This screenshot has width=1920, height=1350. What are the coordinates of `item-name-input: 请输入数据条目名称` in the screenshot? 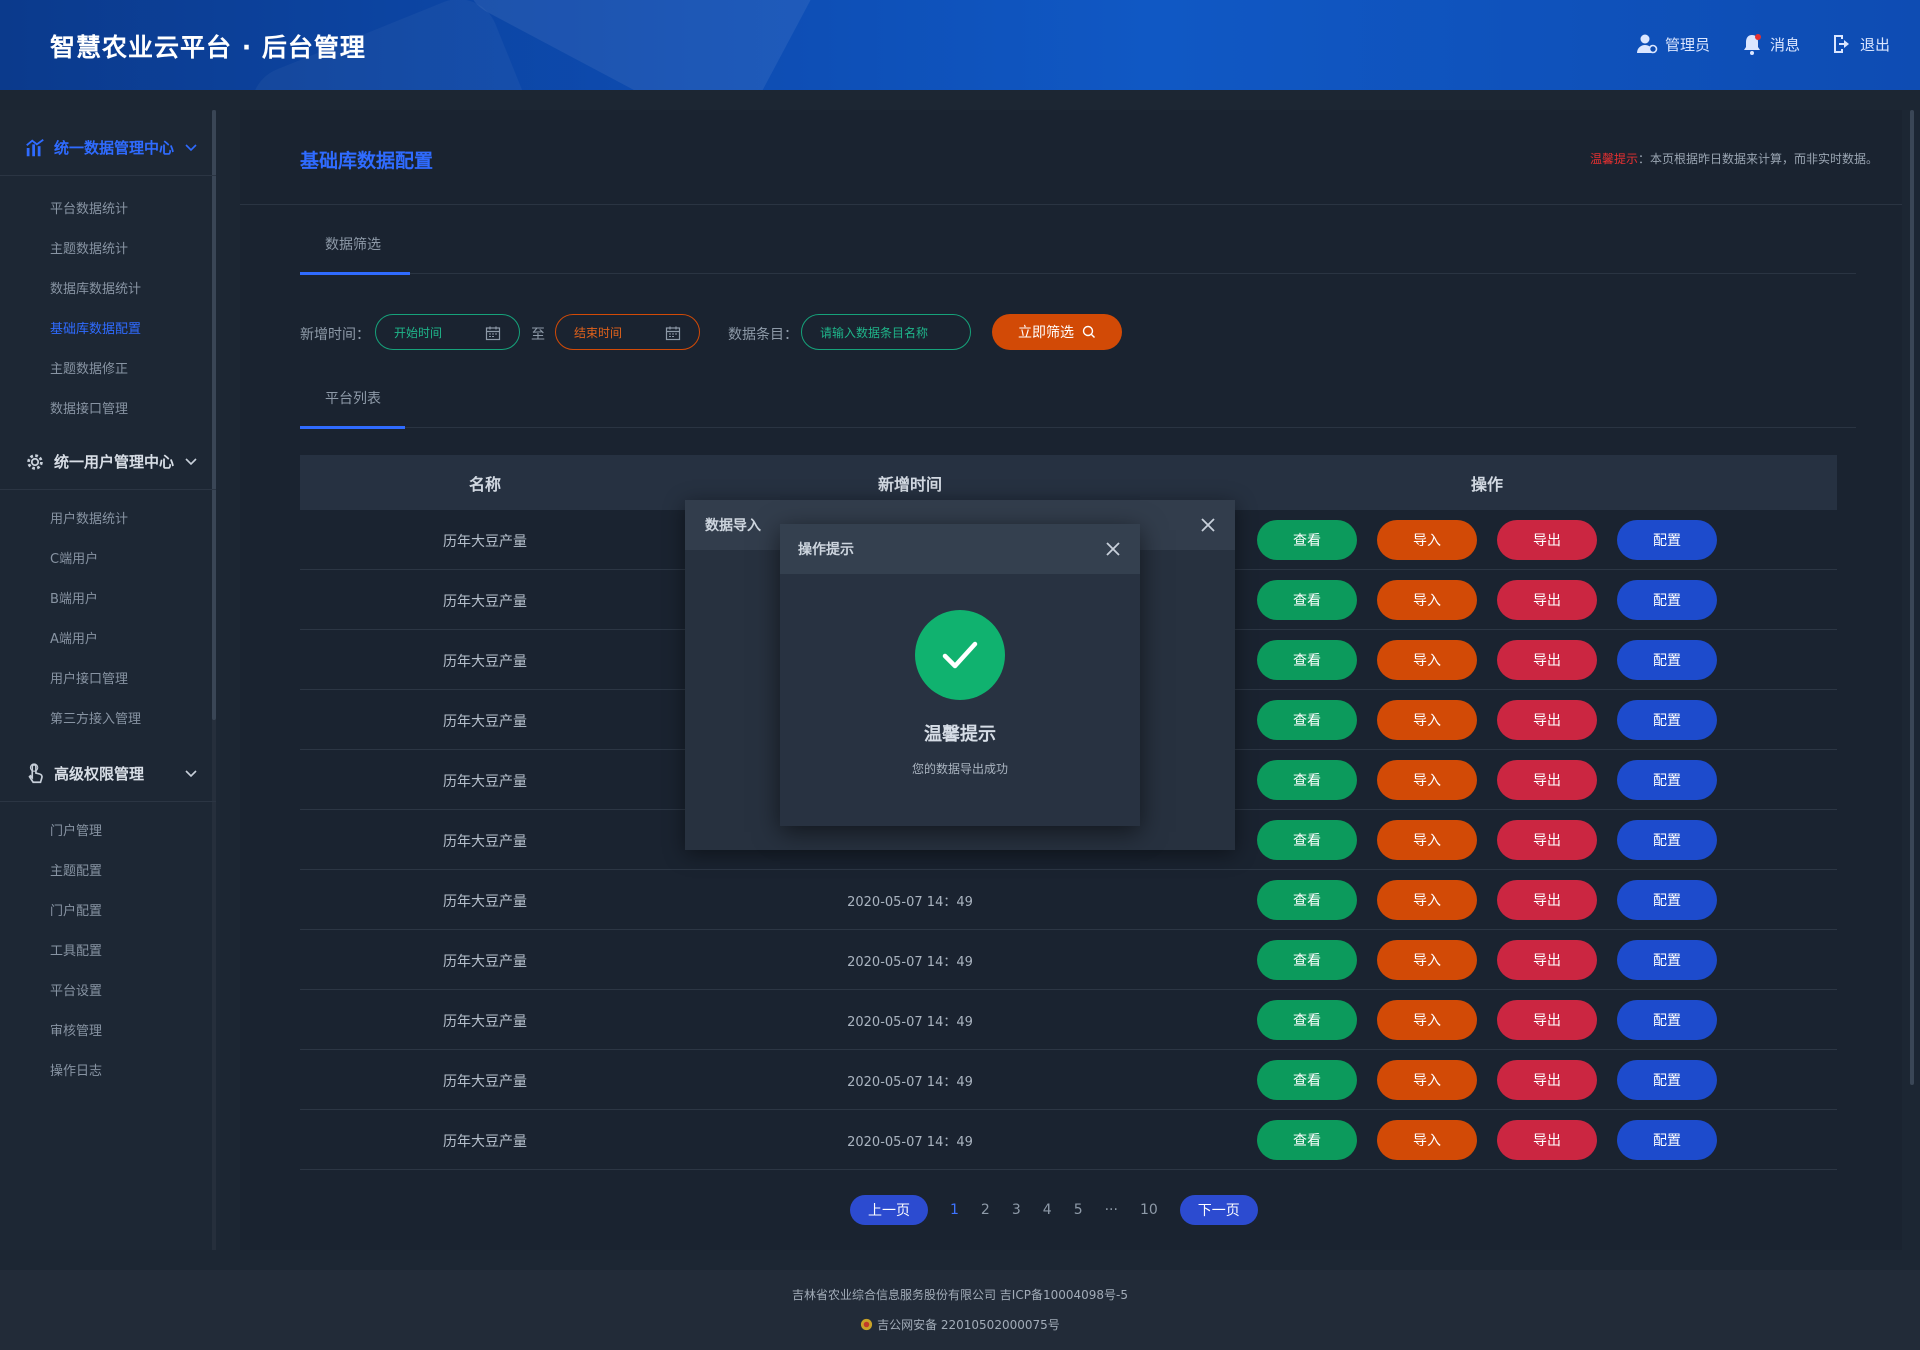 It's located at (886, 332).